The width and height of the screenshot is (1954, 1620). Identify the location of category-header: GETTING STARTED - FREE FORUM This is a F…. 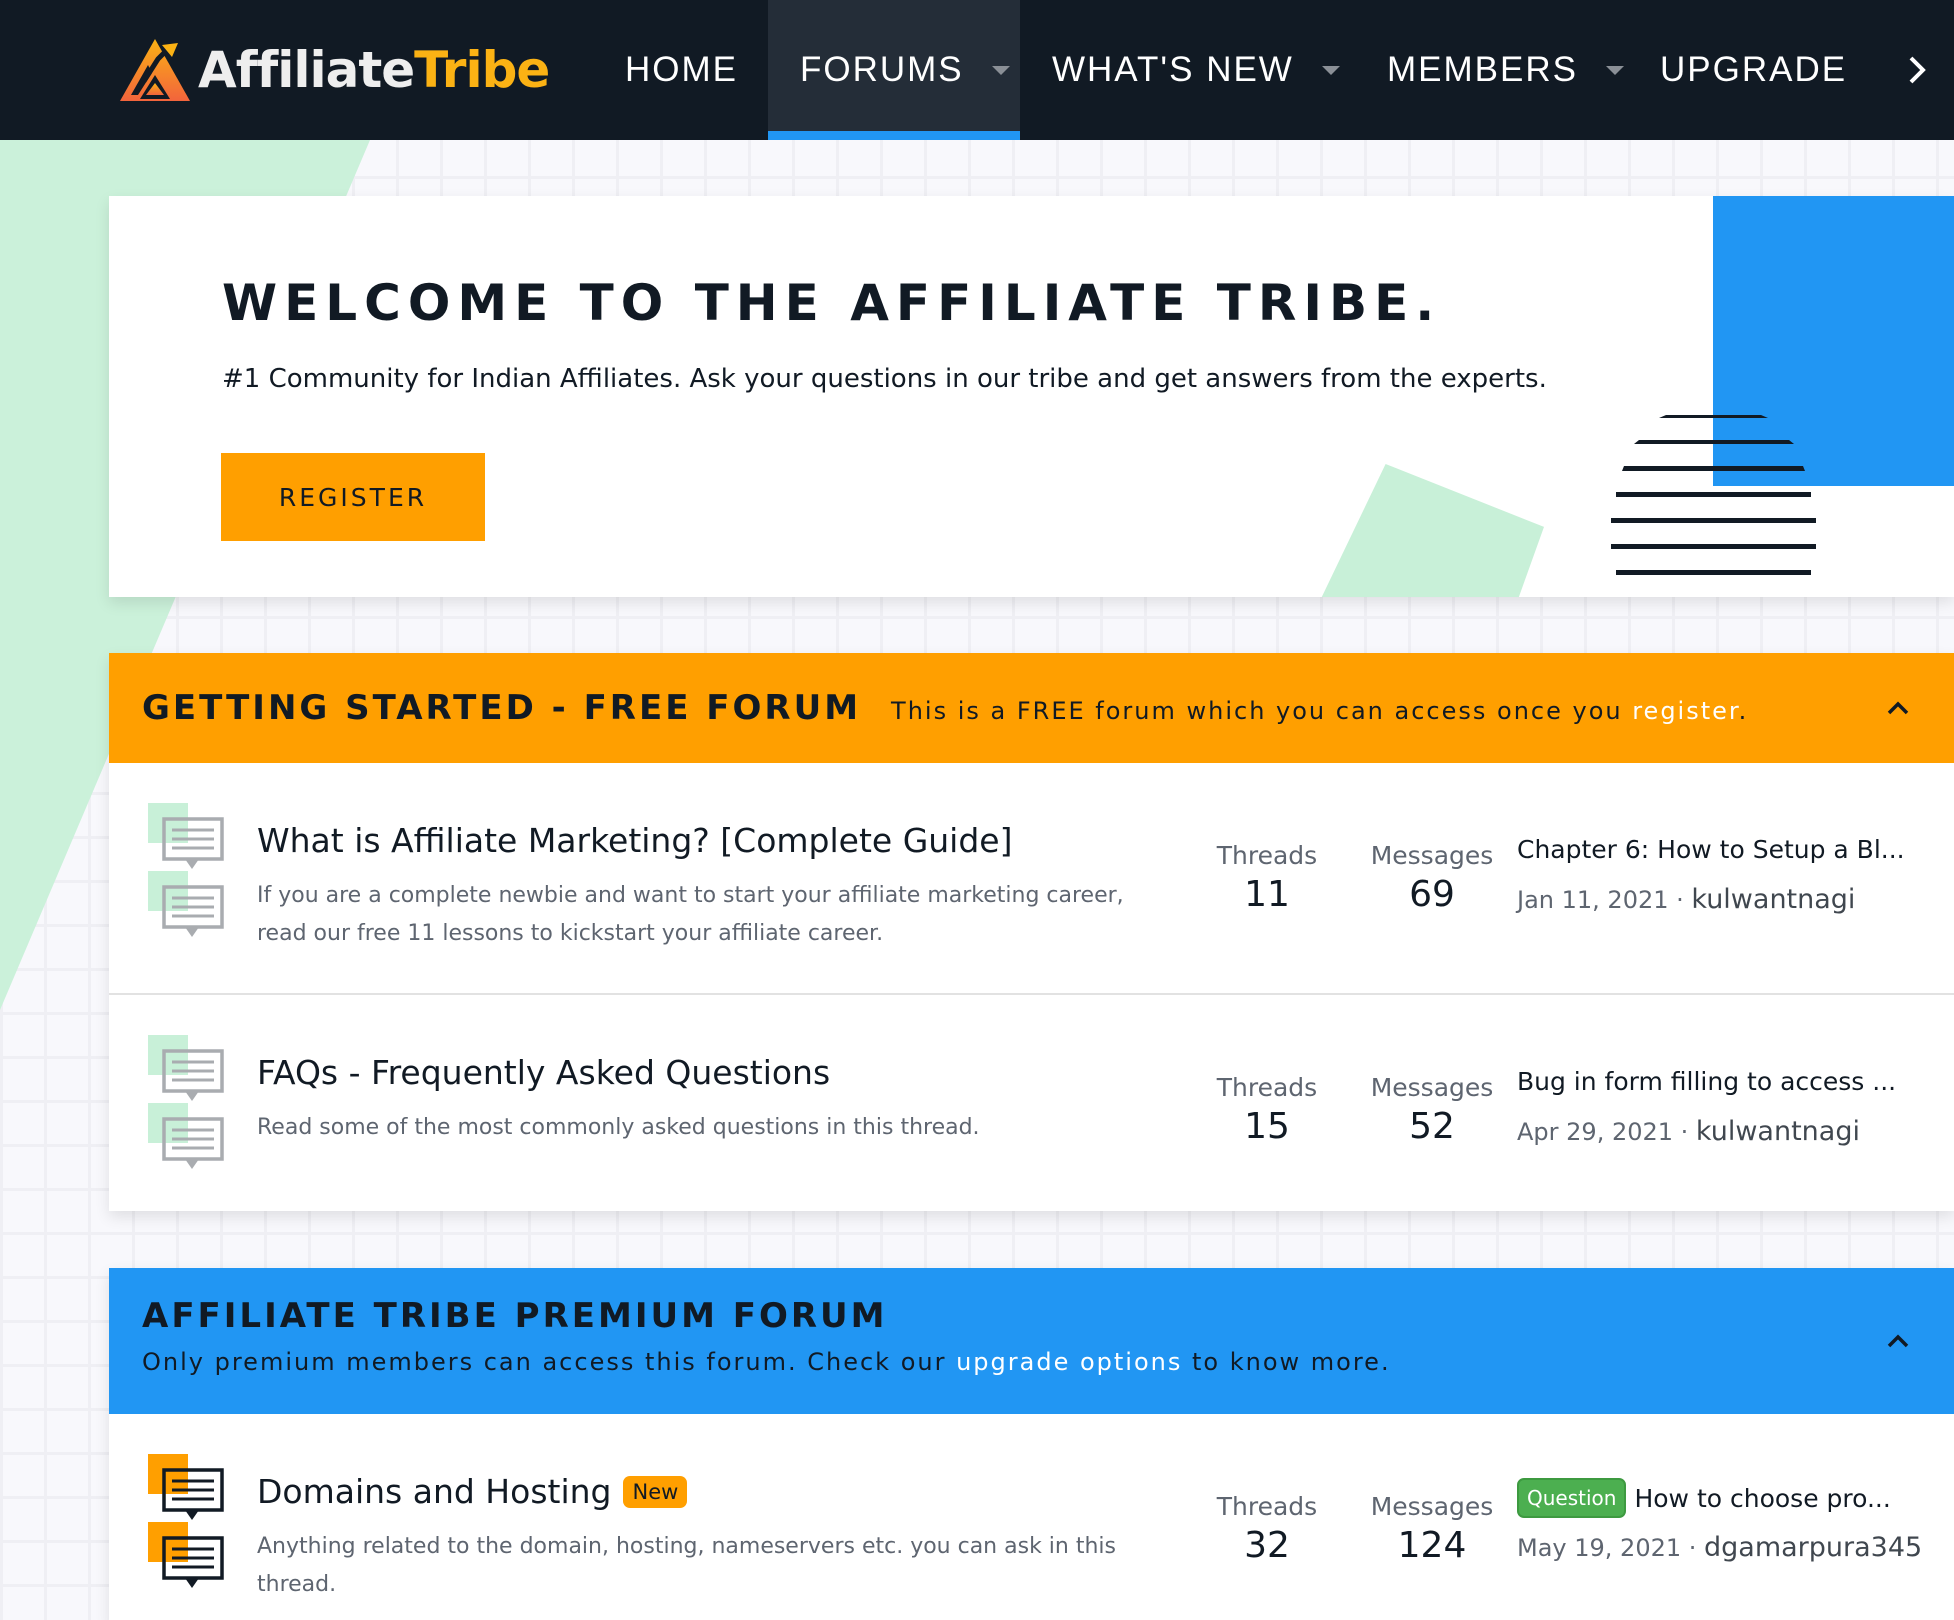
(1031, 708).